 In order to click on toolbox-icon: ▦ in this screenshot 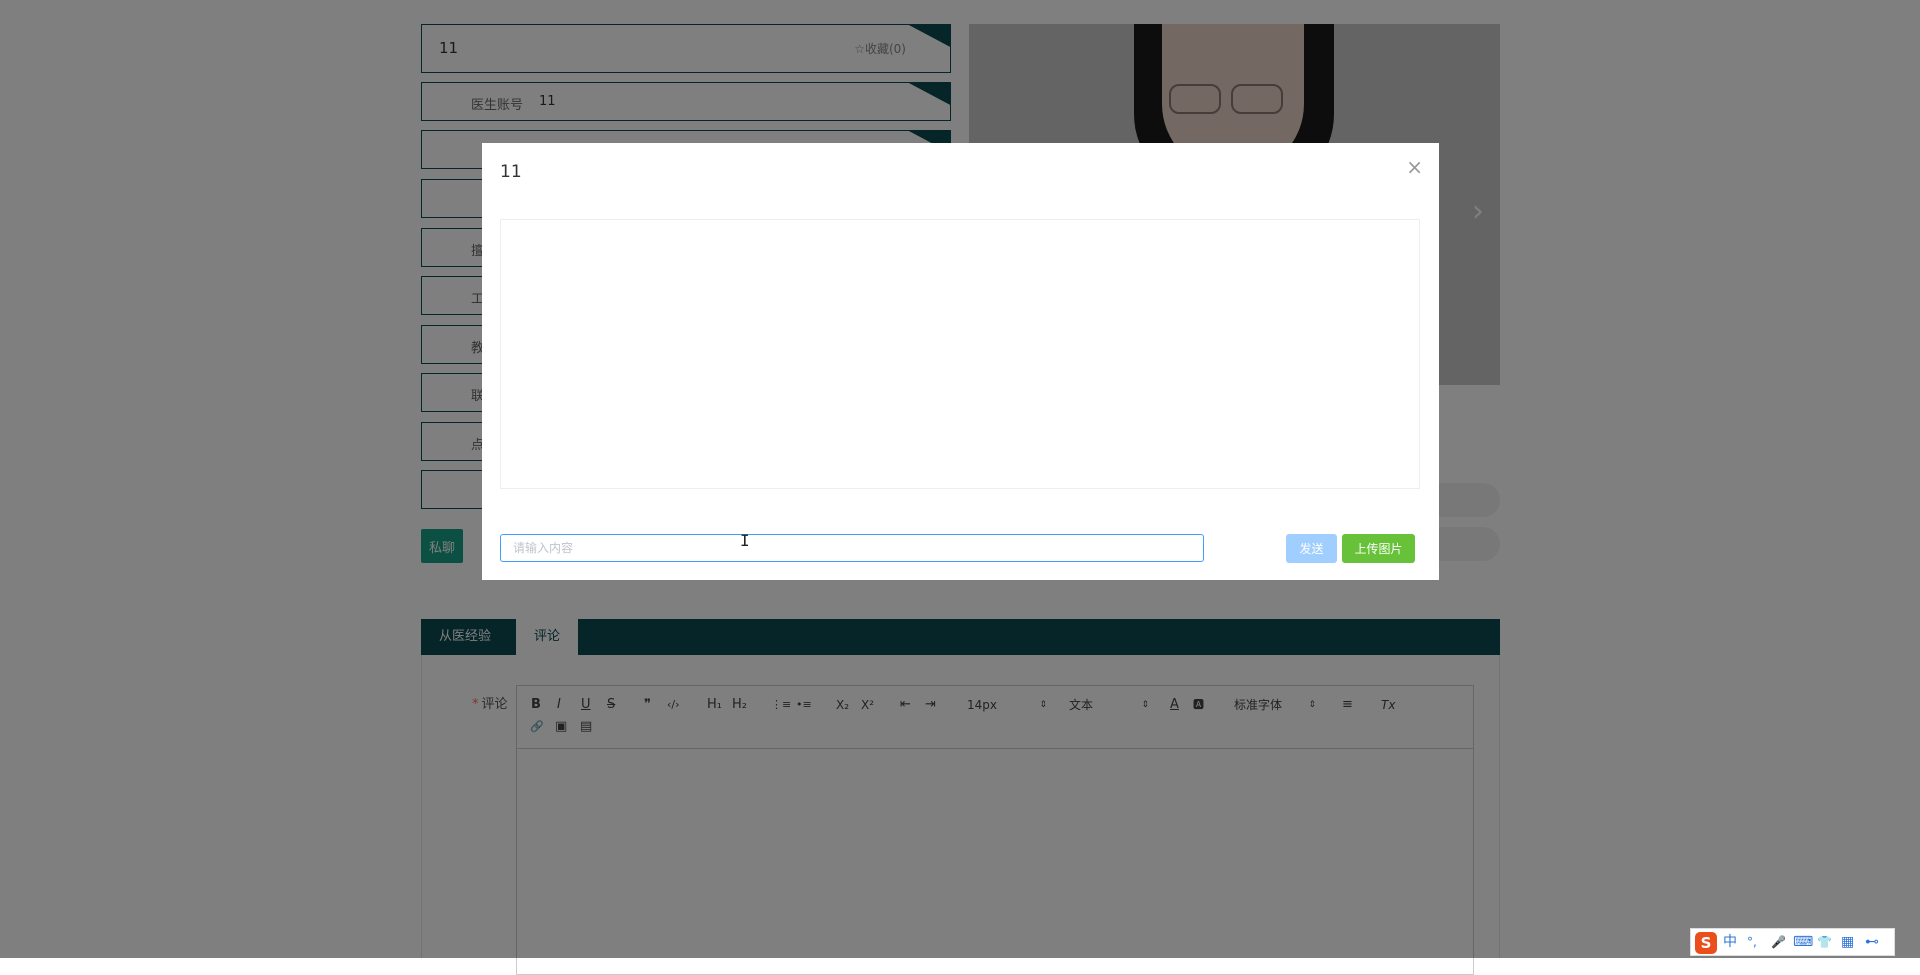, I will do `click(1847, 942)`.